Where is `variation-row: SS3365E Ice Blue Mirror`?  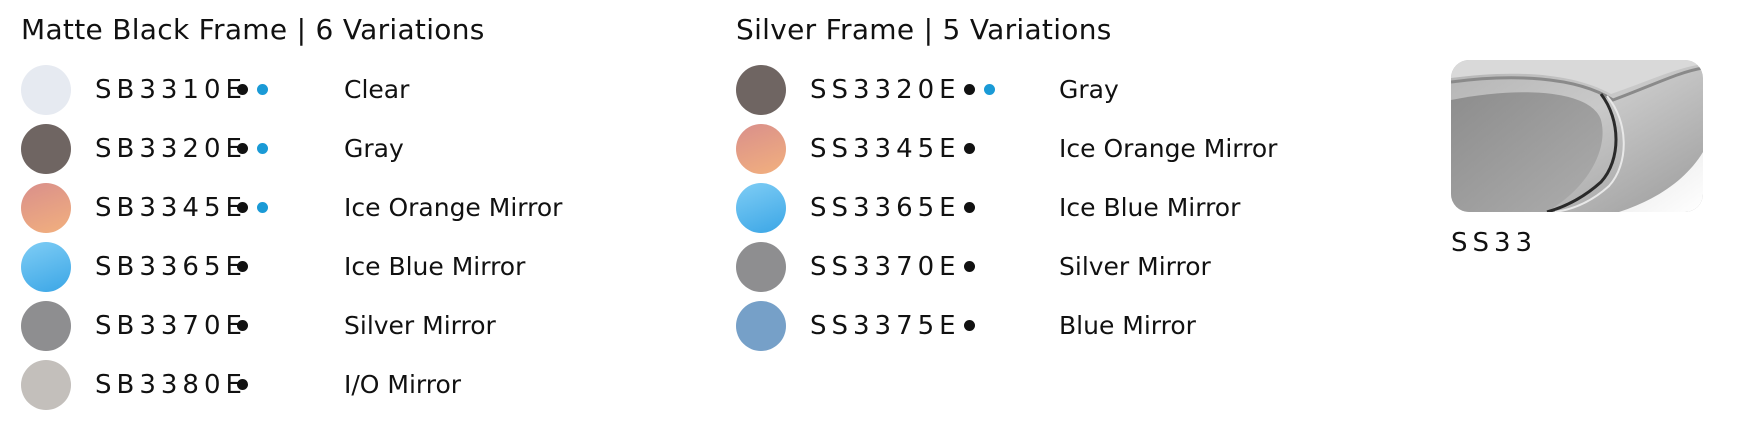
variation-row: SS3365E Ice Blue Mirror is located at coordinates (988, 212).